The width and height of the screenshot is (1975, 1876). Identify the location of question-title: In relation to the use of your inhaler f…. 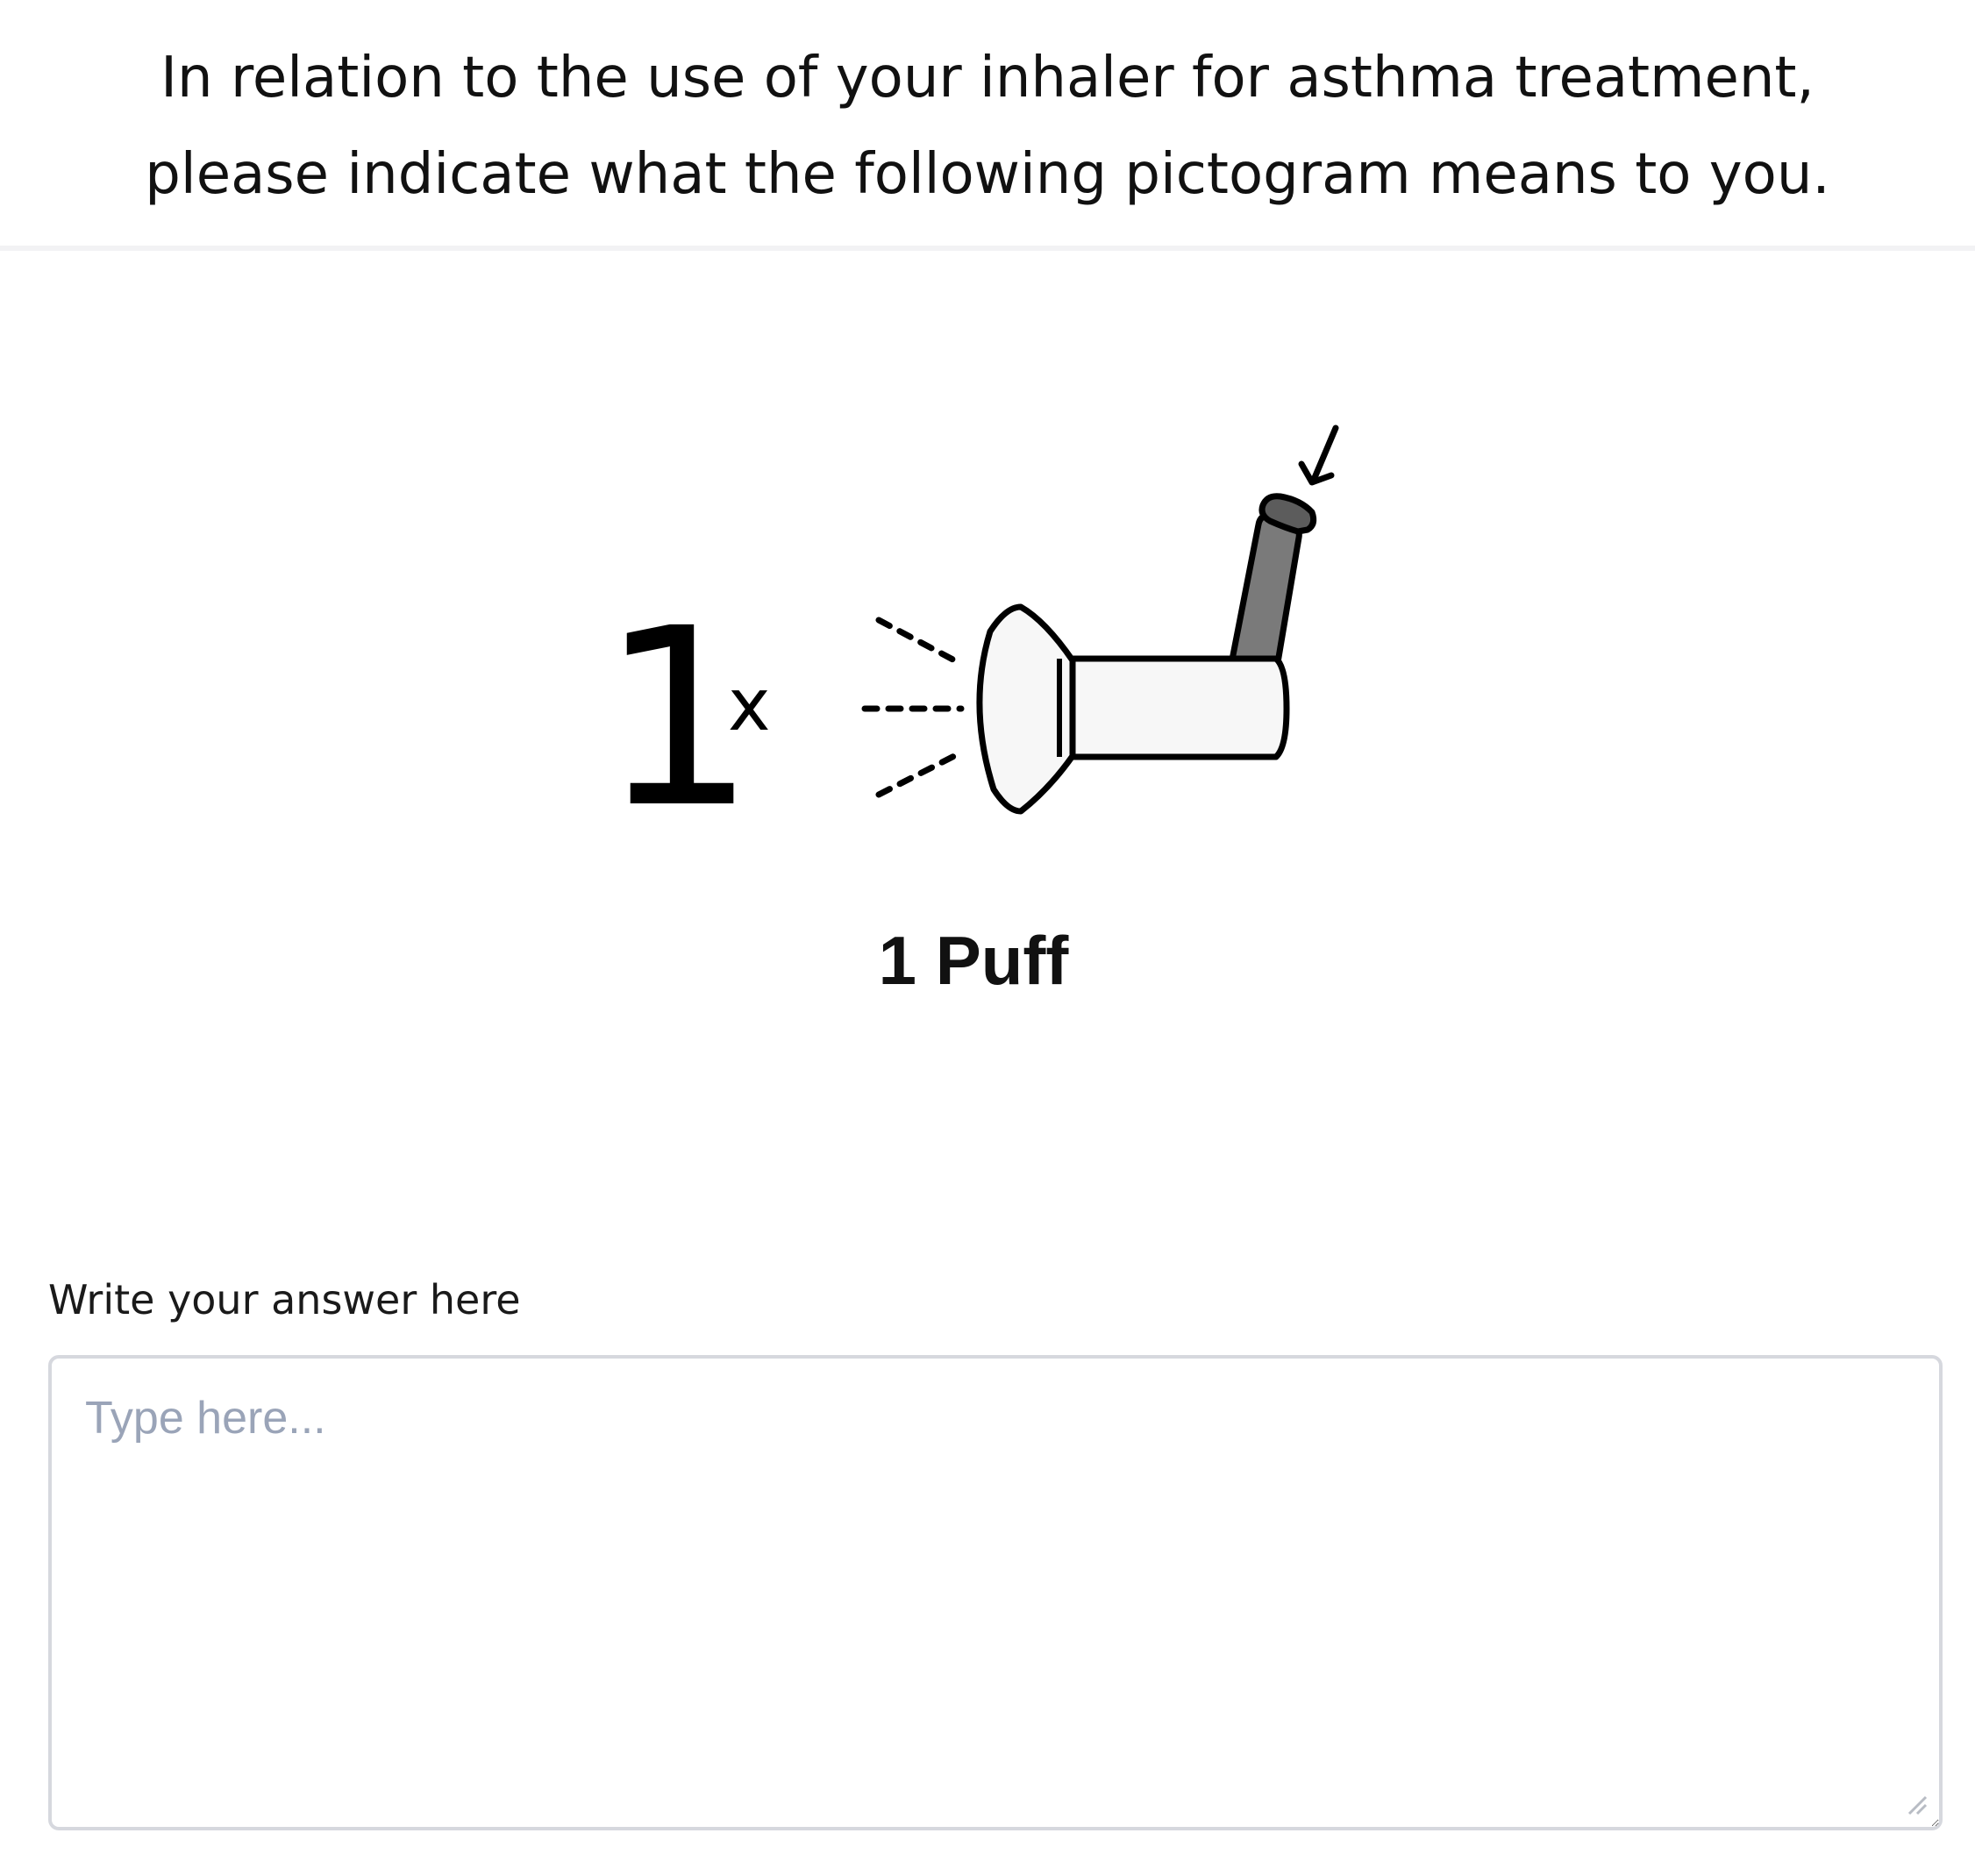
(987, 126).